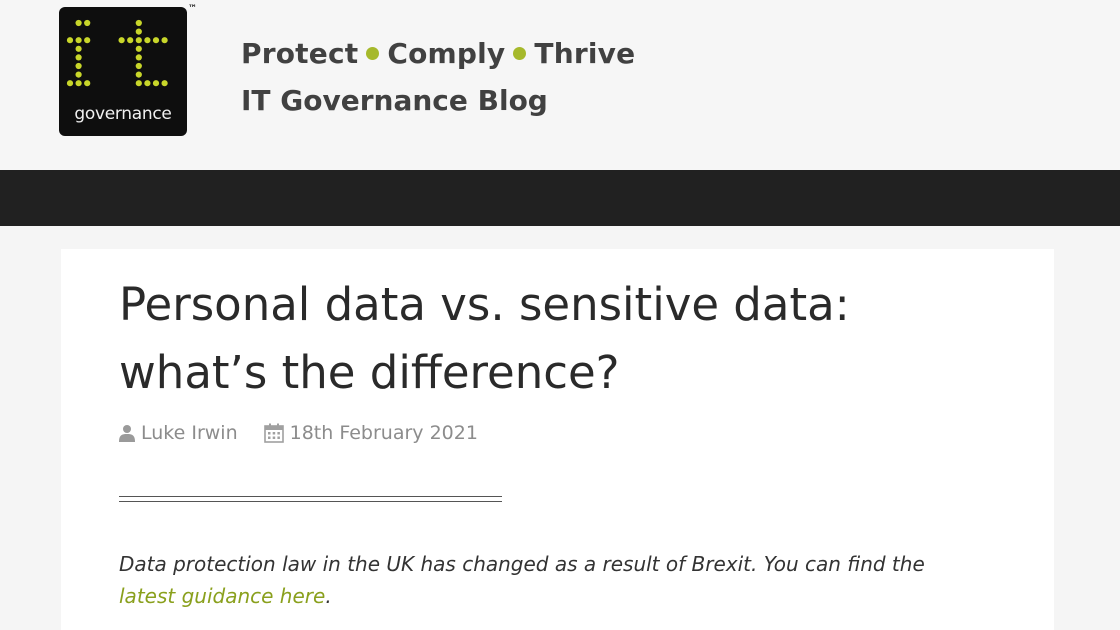 The height and width of the screenshot is (630, 1120). What do you see at coordinates (446, 53) in the screenshot?
I see `tagline-comply: Comply` at bounding box center [446, 53].